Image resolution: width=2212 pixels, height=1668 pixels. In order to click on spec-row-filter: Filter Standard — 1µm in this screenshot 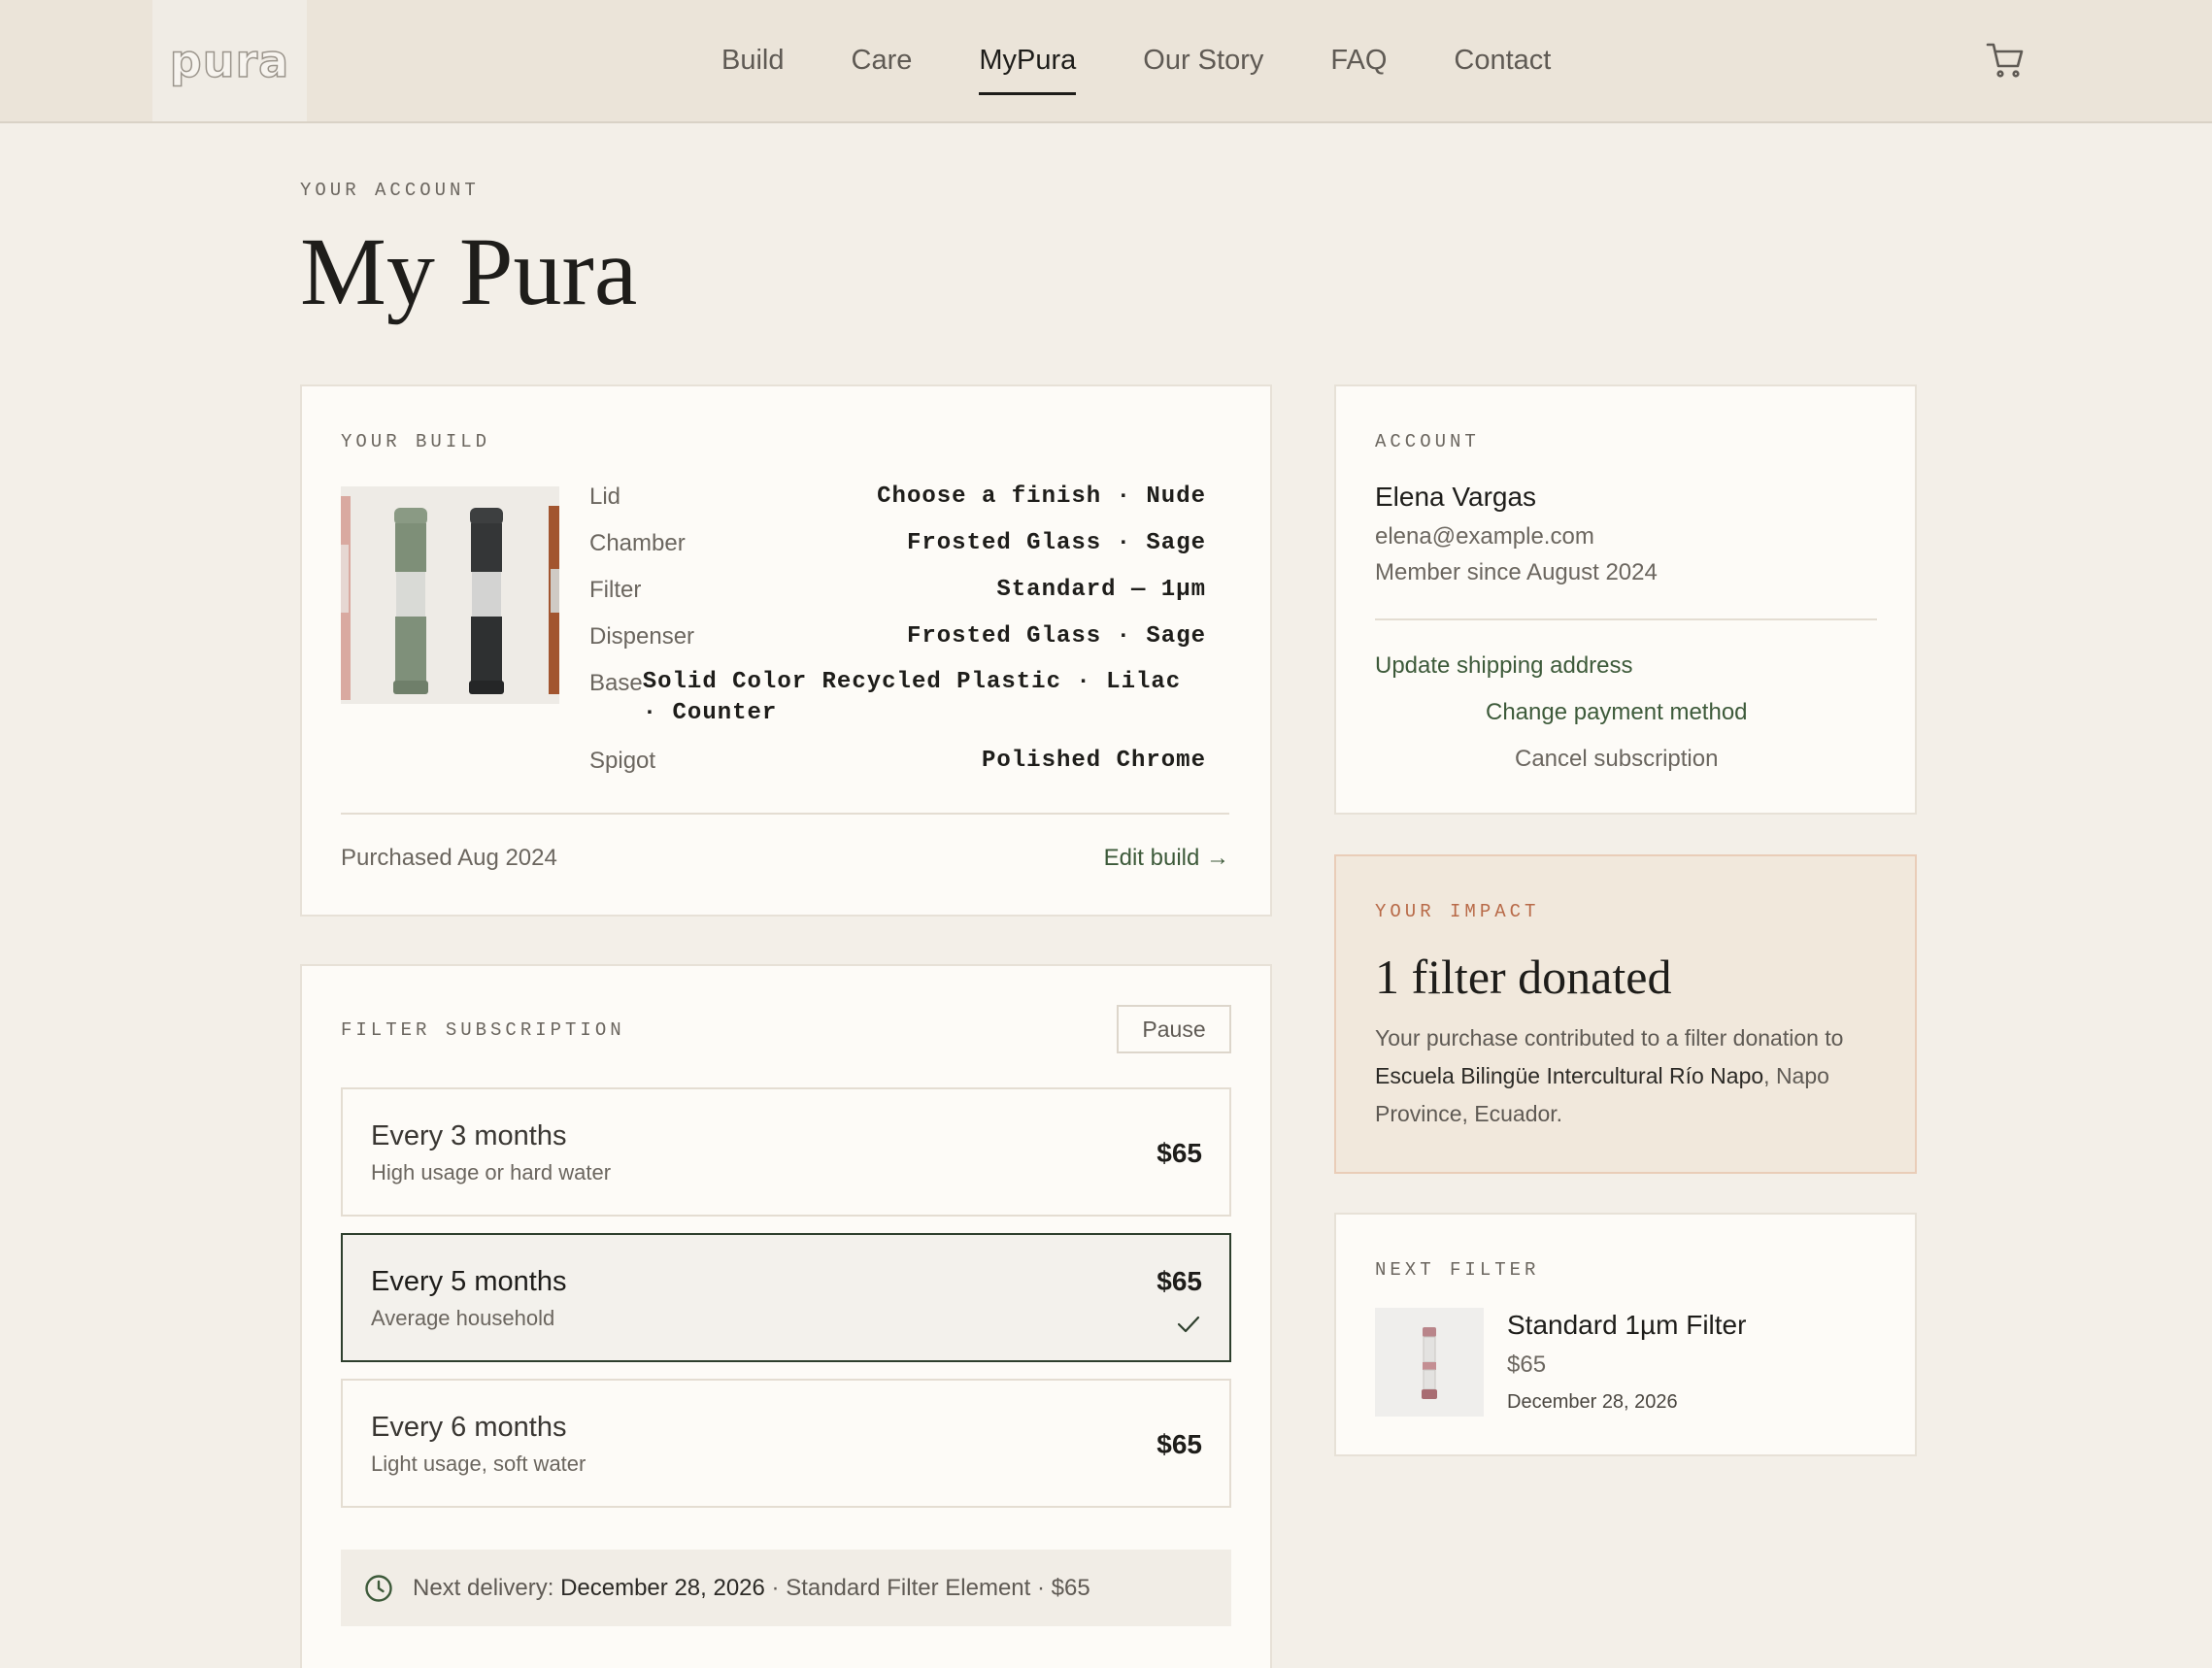, I will do `click(897, 600)`.